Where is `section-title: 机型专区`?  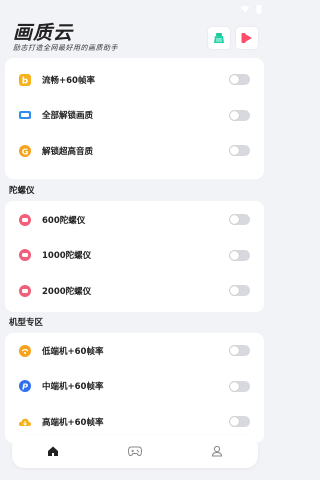 section-title: 机型专区 is located at coordinates (26, 323).